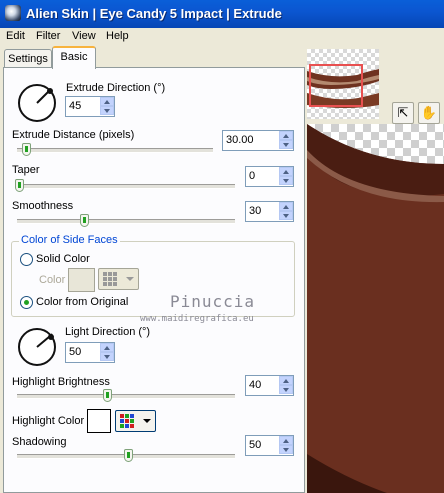 The width and height of the screenshot is (444, 493). What do you see at coordinates (48, 421) in the screenshot?
I see `highlight-color-label: Highlight Color` at bounding box center [48, 421].